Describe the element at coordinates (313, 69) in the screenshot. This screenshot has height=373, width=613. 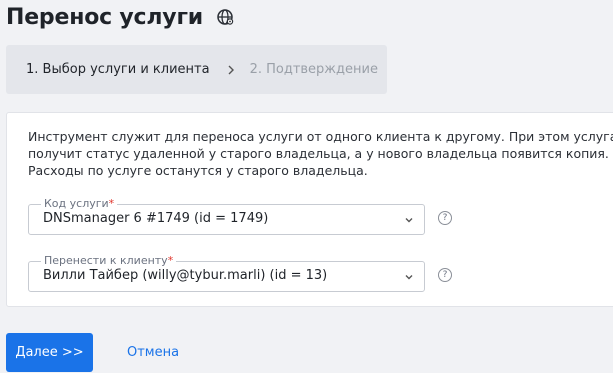
I see `step-confirmation: 2. Подтверждение` at that location.